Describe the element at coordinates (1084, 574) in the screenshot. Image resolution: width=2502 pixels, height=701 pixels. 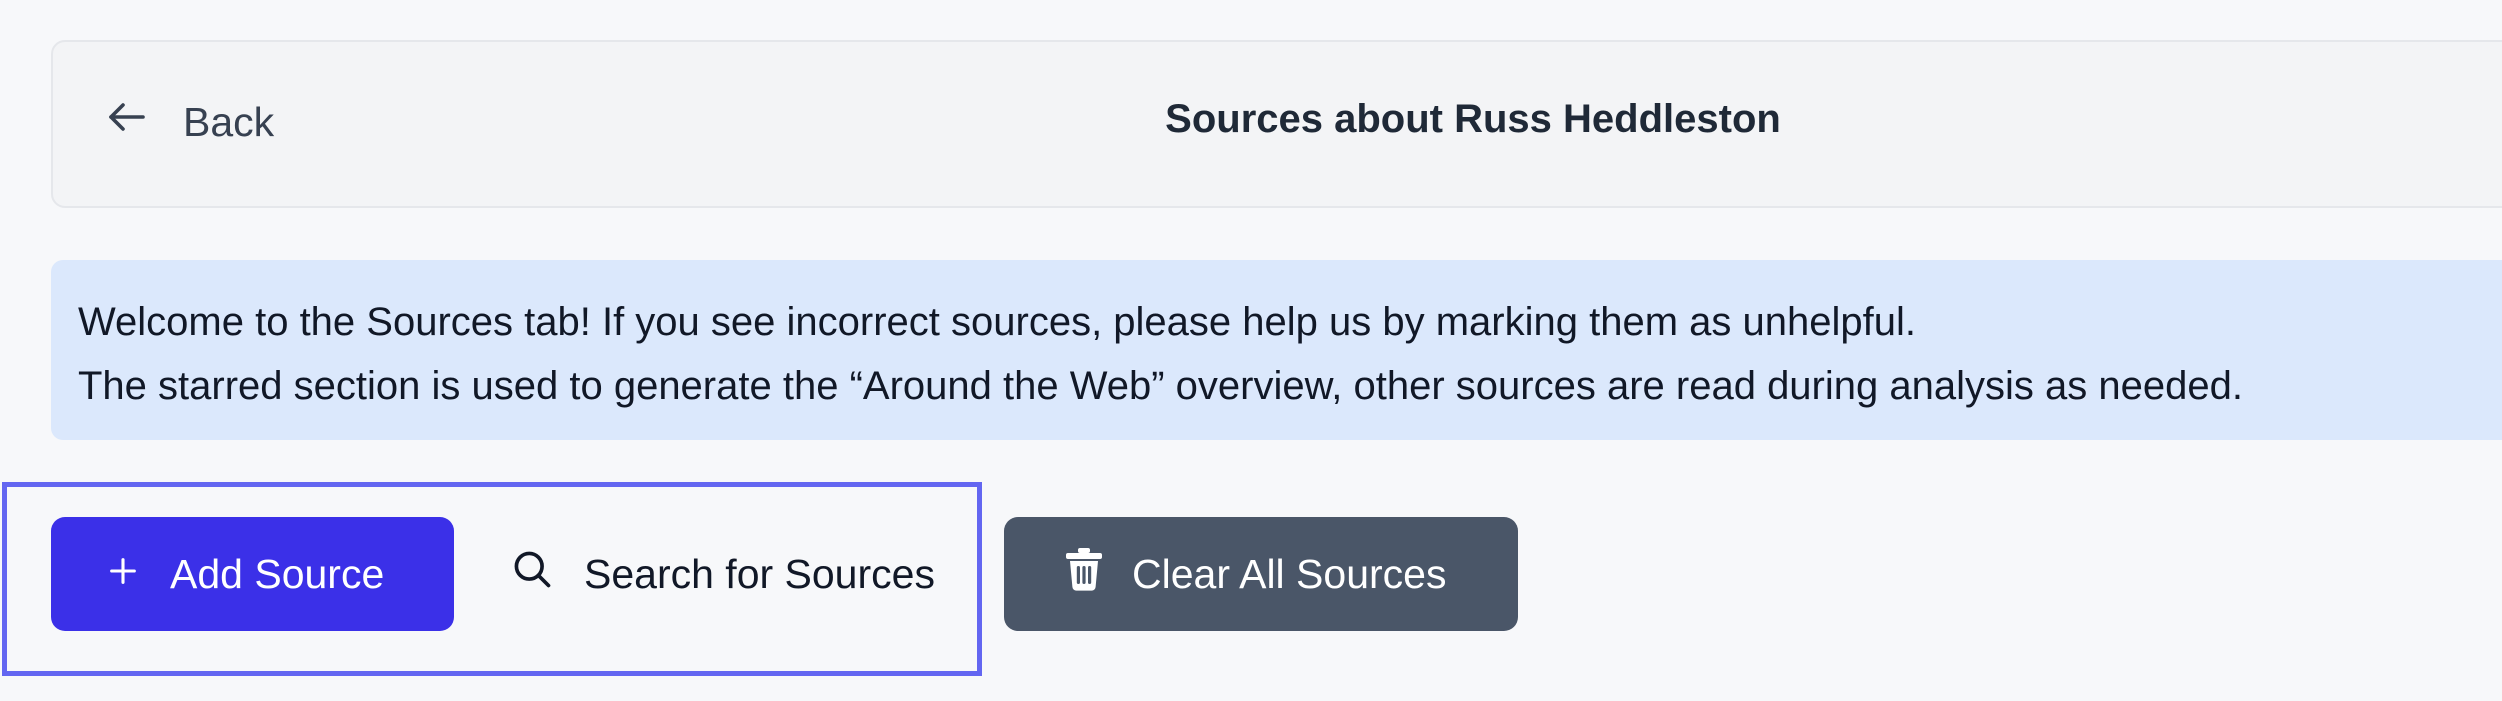
I see `trash-icon` at that location.